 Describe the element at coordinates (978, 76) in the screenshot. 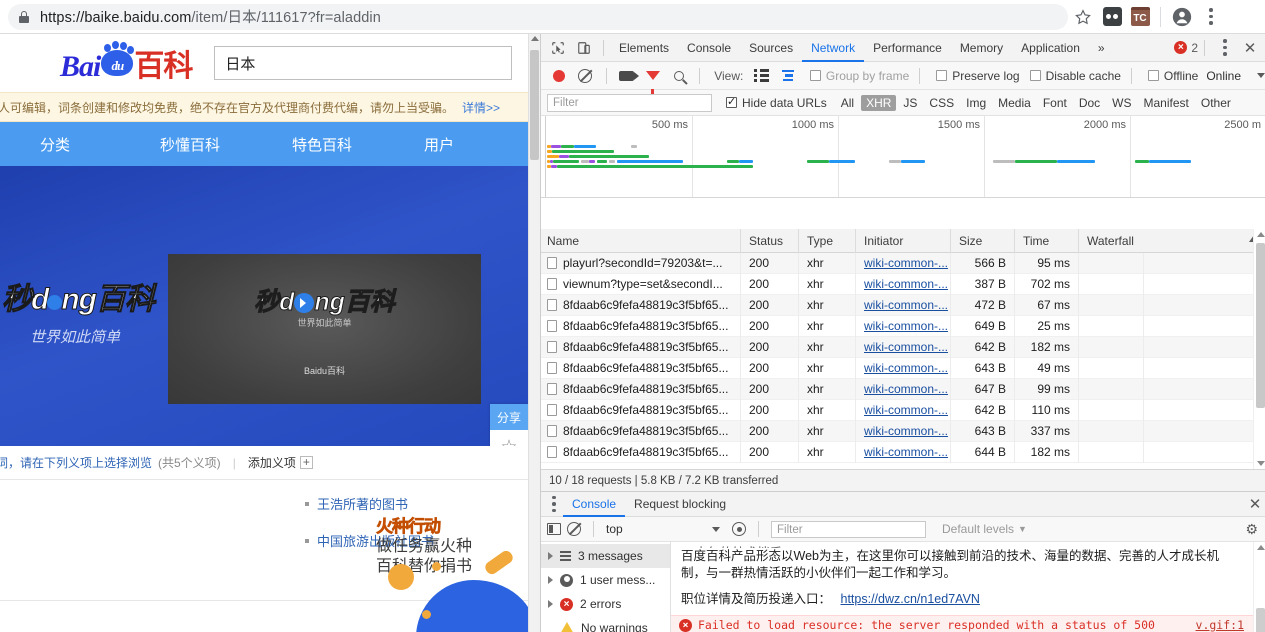

I see `preserve-log-checkbox: Preserve log` at that location.